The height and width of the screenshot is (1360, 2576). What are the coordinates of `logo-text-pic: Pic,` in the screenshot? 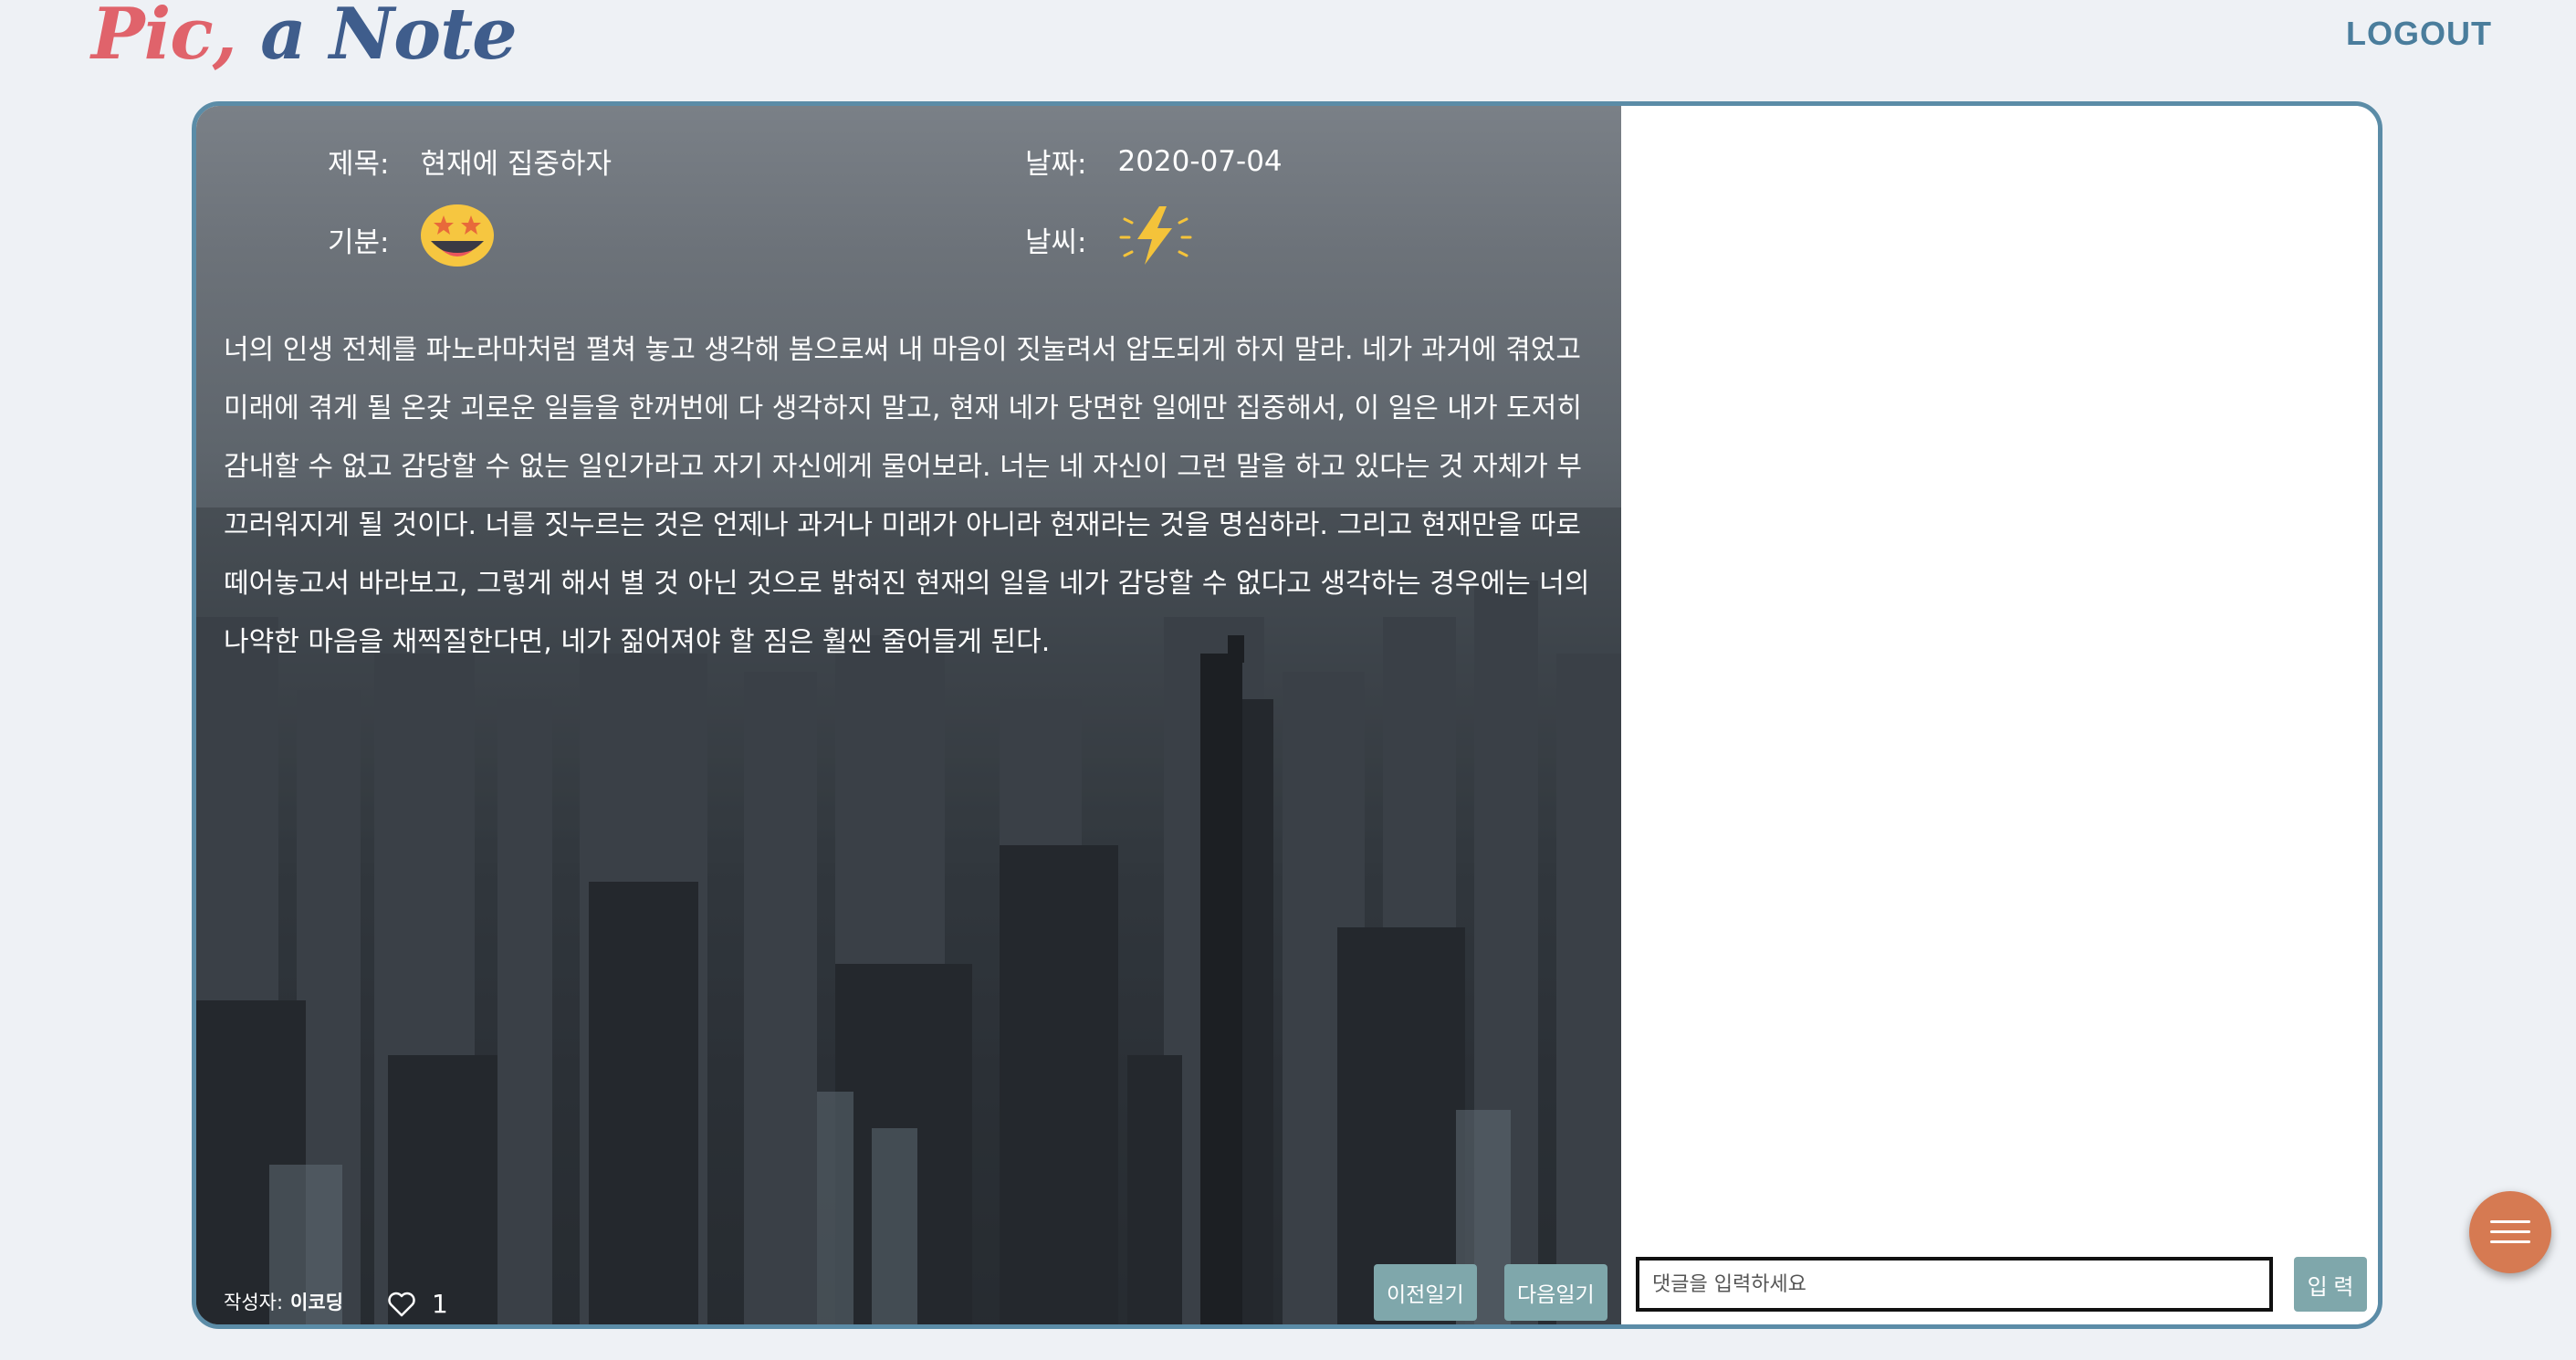 It's located at (164, 38).